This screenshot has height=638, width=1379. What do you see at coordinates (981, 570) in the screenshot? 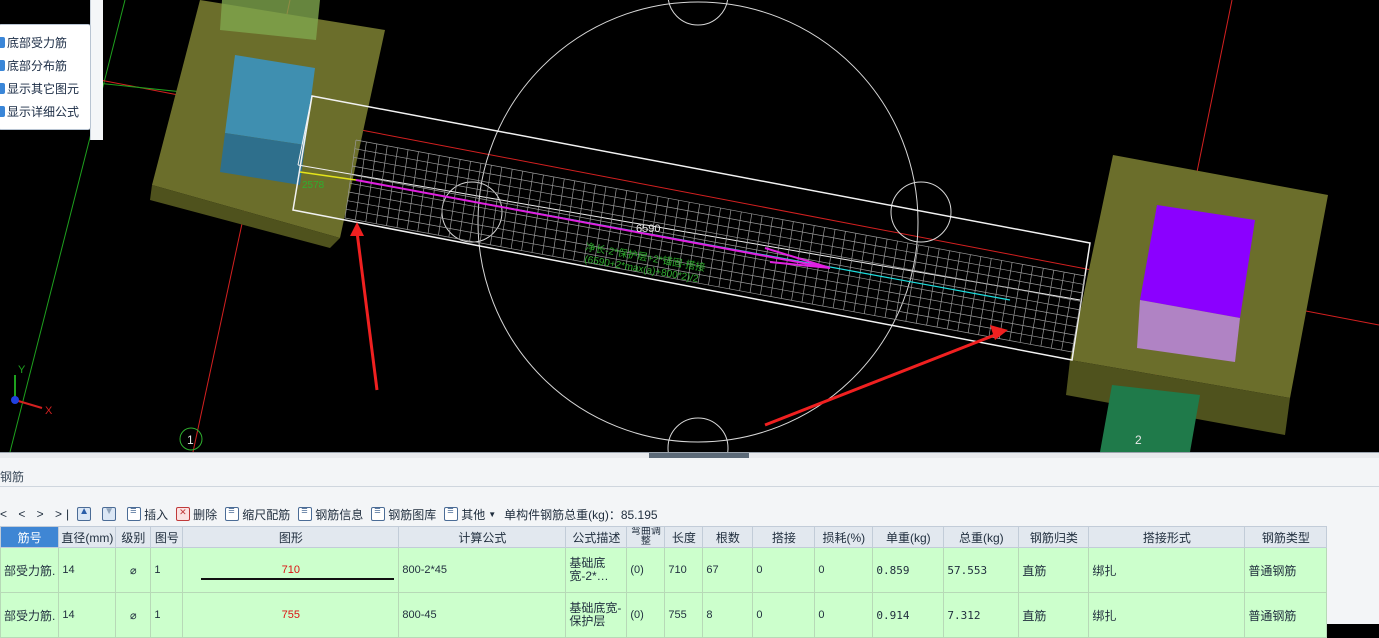
I see `cell-total-weight: 57.553` at bounding box center [981, 570].